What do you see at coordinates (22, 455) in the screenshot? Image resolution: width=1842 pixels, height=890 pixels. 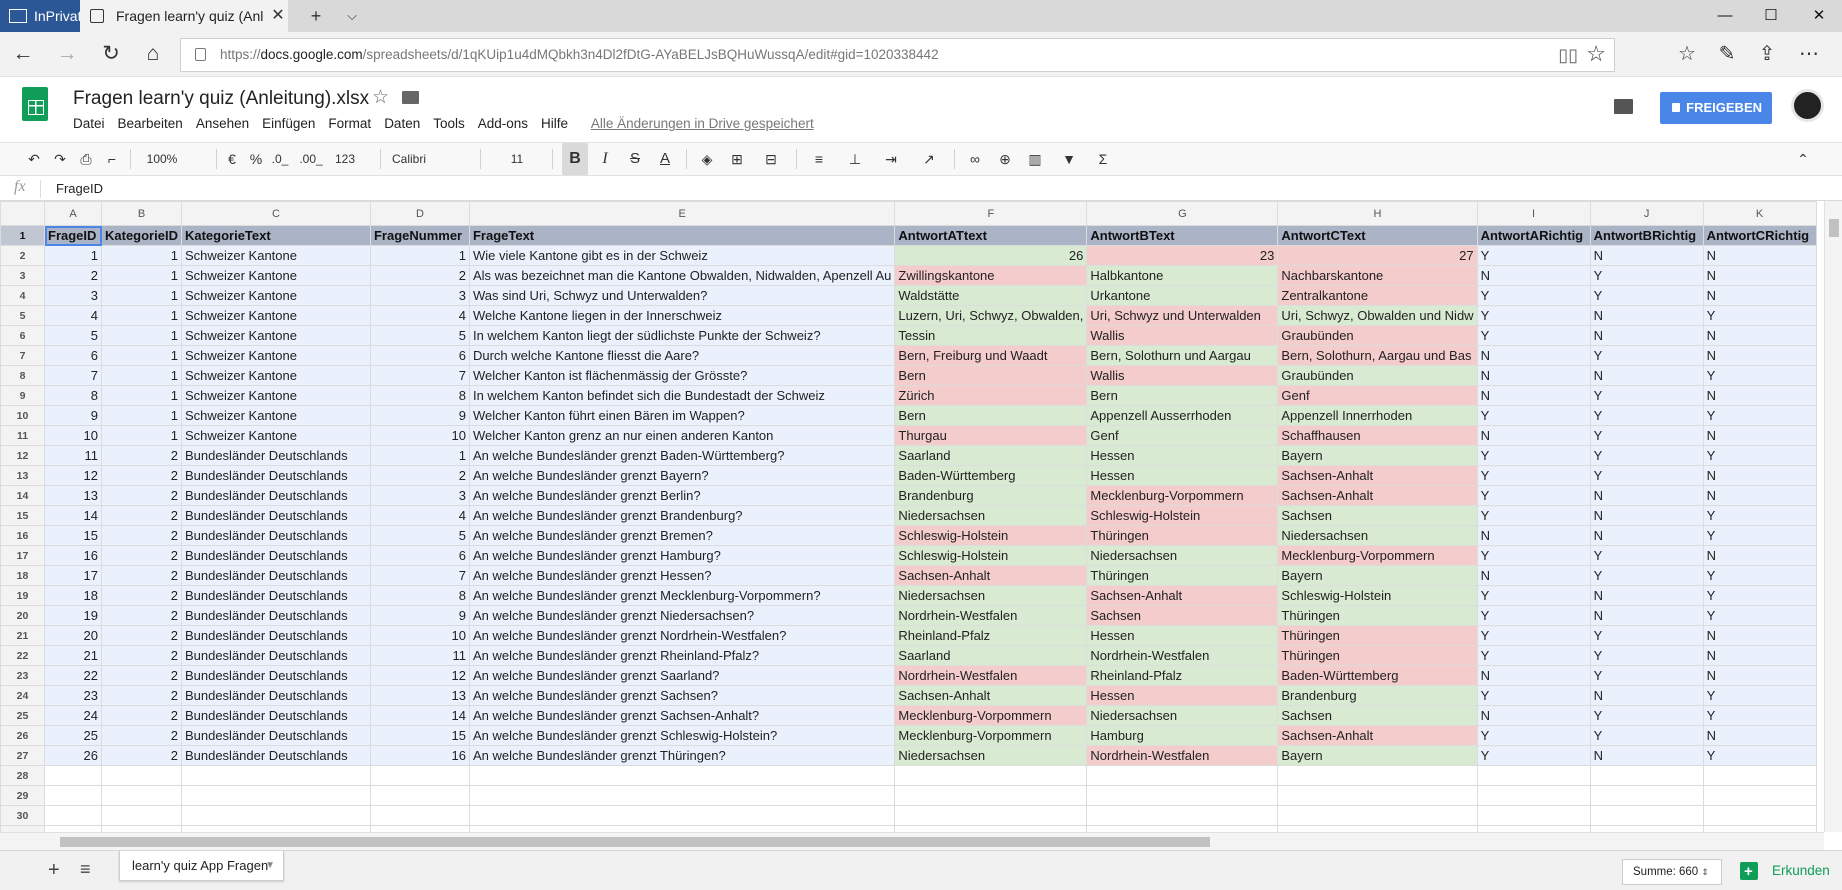 I see `row-header: 12` at bounding box center [22, 455].